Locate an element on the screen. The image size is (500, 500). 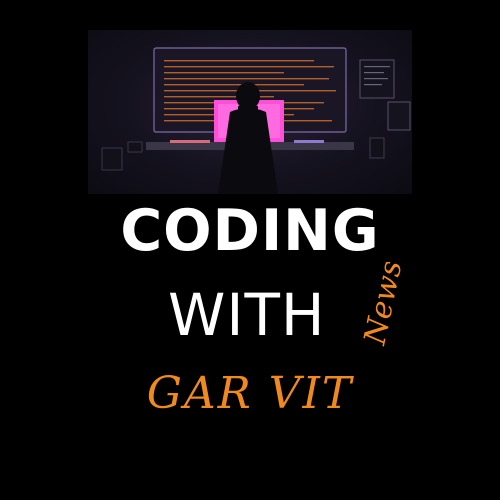
news-script-tag: News is located at coordinates (386, 305).